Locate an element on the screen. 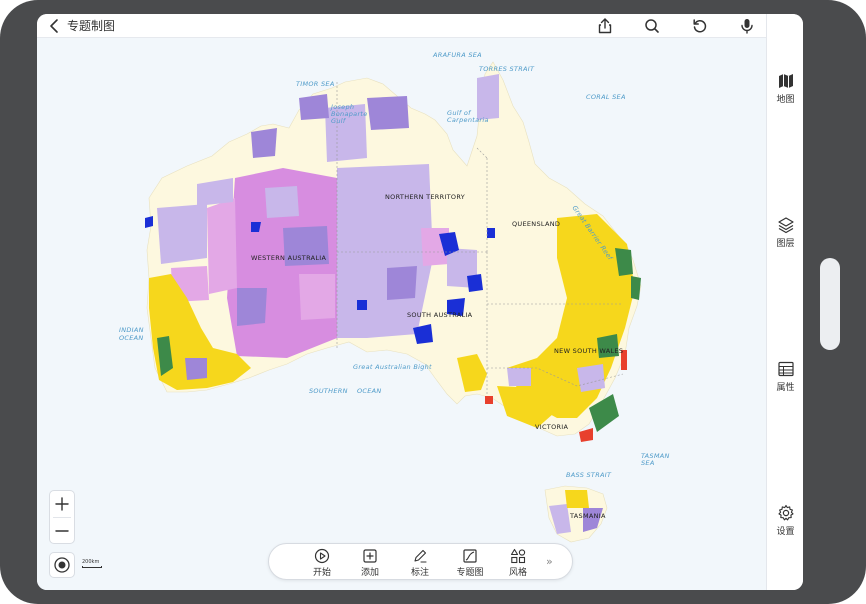  region-label-western-australia: WESTERN AUSTRALIA is located at coordinates (289, 258).